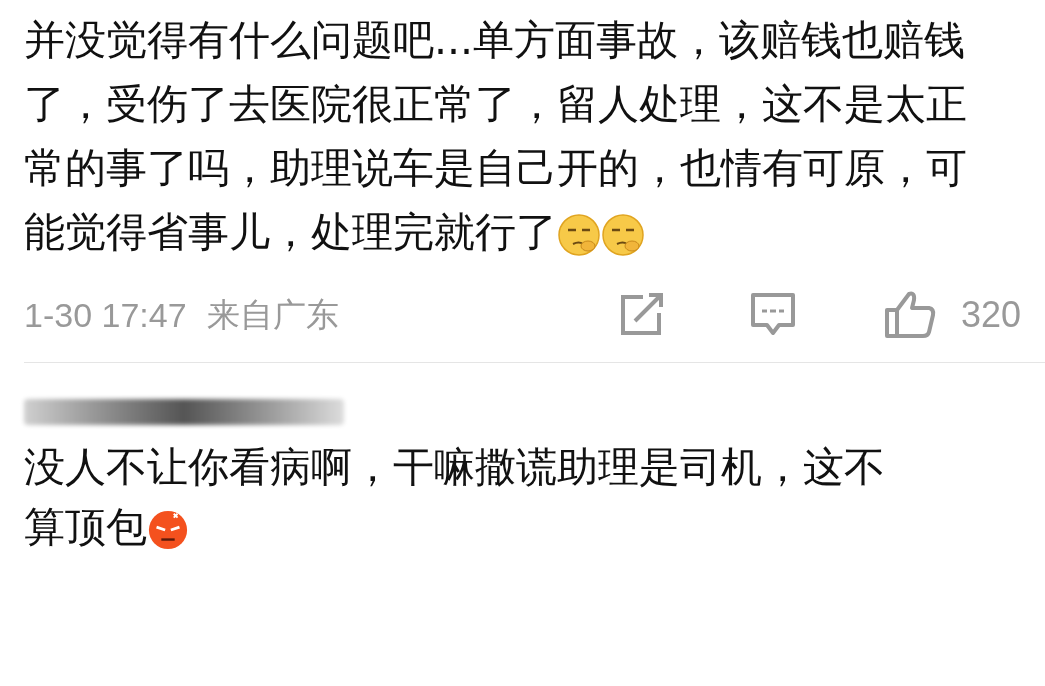 The width and height of the screenshot is (1045, 686). What do you see at coordinates (909, 315) in the screenshot?
I see `like-icon` at bounding box center [909, 315].